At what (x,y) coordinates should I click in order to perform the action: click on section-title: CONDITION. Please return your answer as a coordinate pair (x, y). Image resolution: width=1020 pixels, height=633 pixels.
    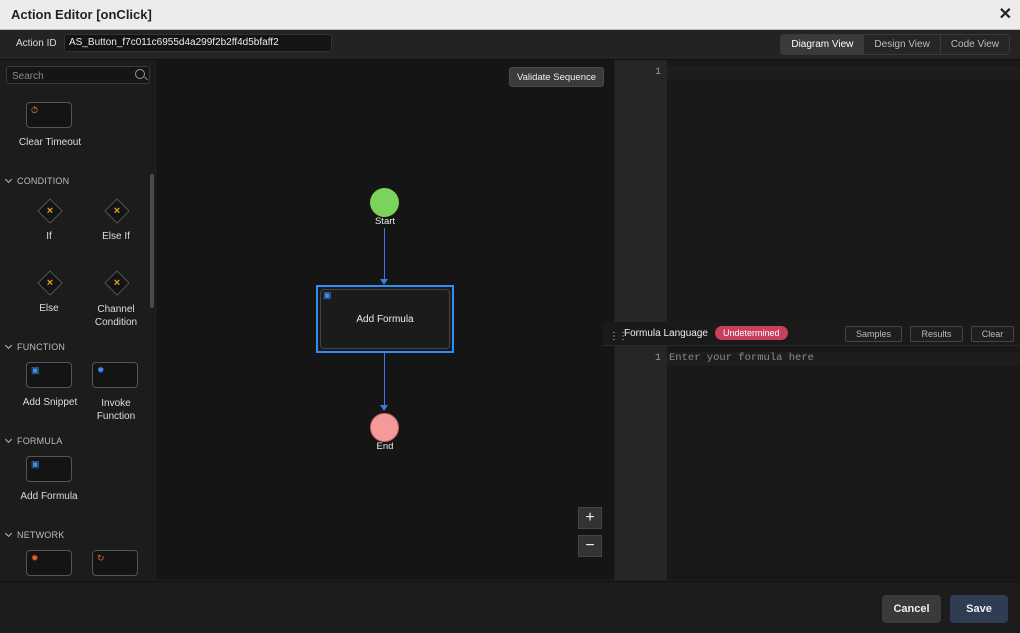
    Looking at the image, I should click on (43, 181).